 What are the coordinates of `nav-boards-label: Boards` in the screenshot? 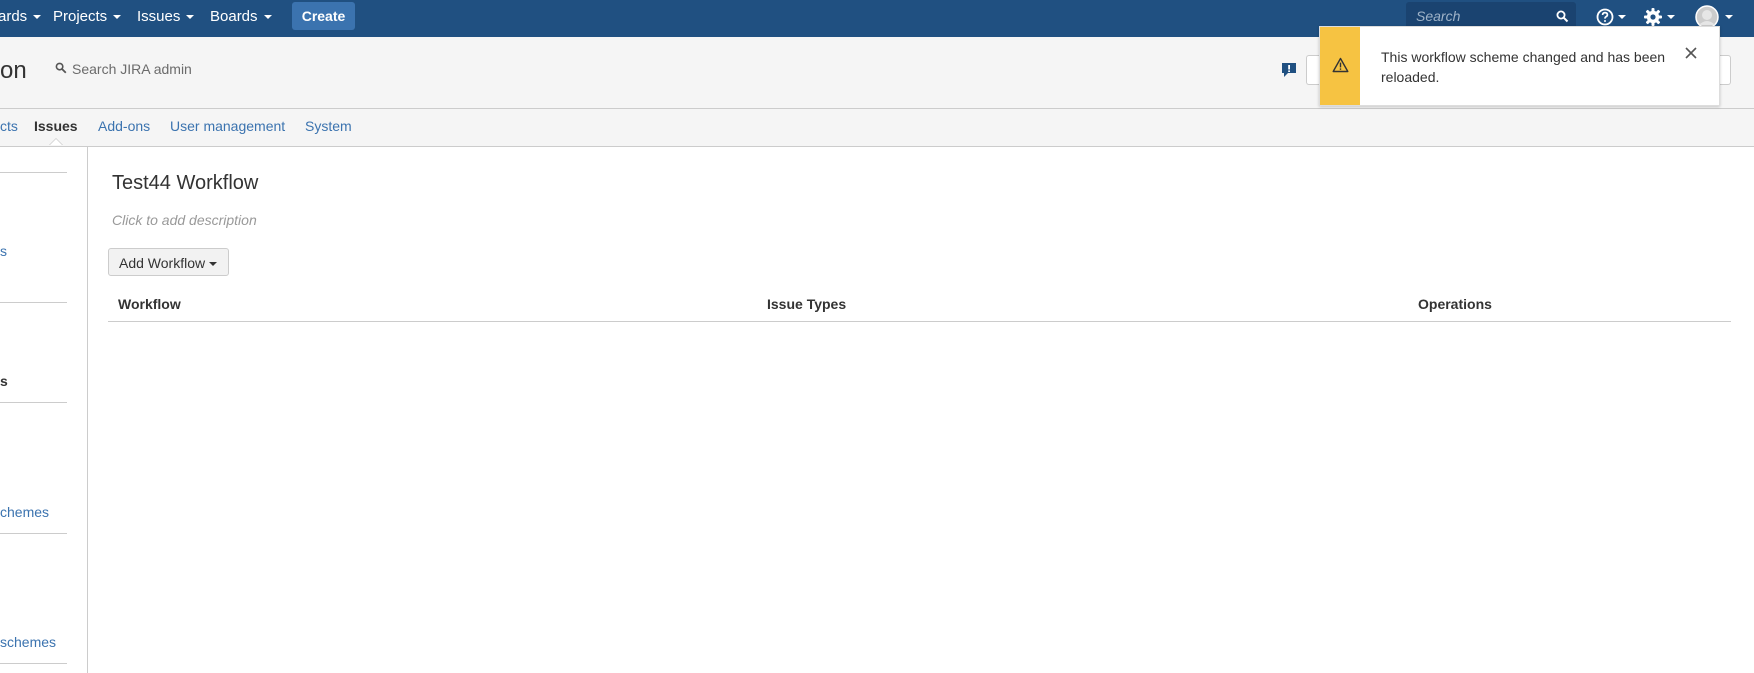 It's located at (234, 16).